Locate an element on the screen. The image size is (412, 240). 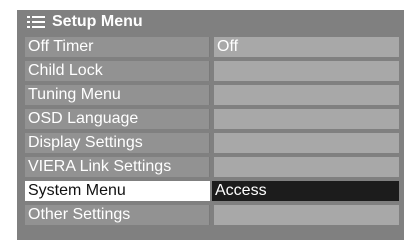
menu-row-label: Display Settings is located at coordinates (117, 143).